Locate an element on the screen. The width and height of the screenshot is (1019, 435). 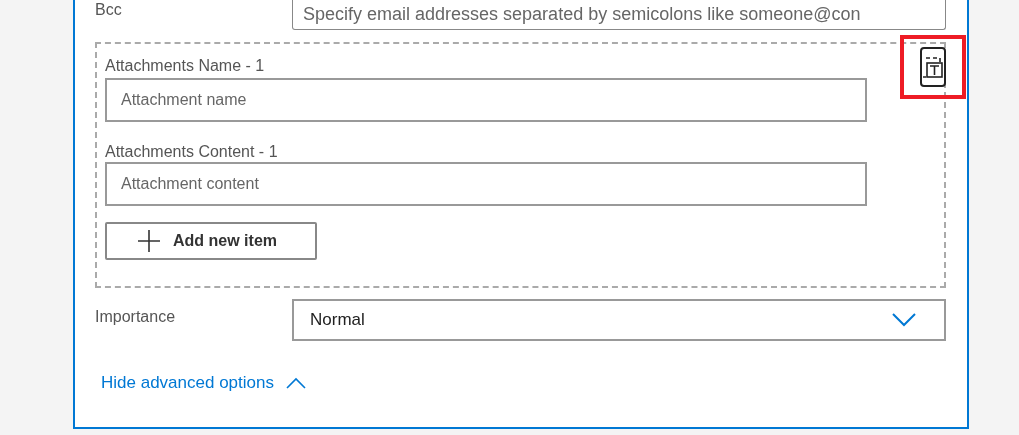
field-label: Attachments Name - 1 is located at coordinates (185, 66).